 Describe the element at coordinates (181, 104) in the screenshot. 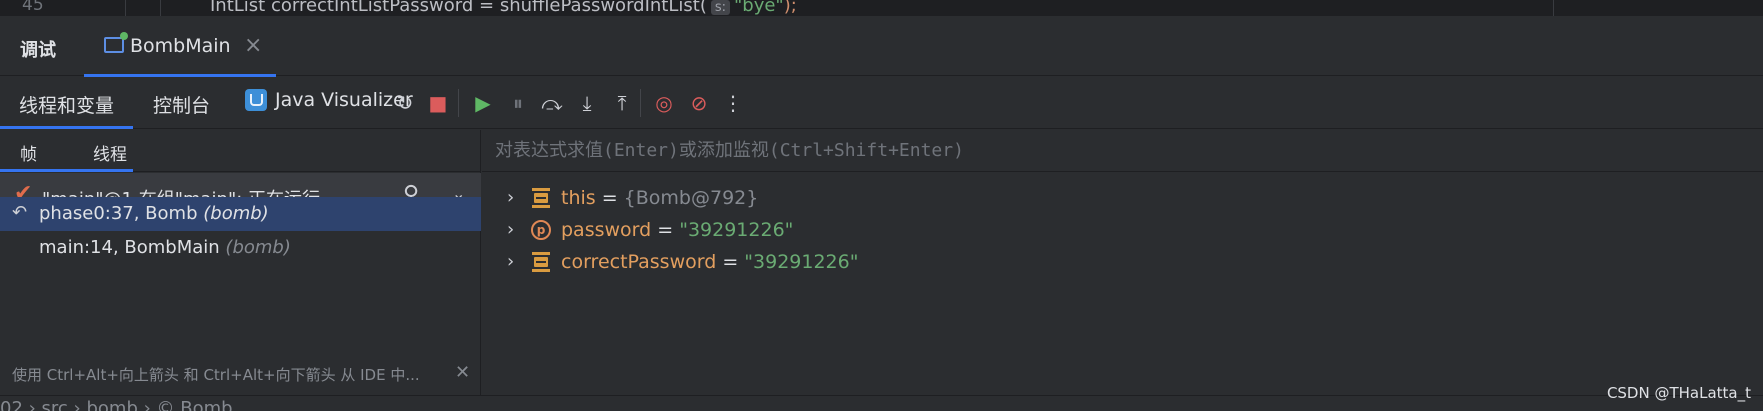

I see `tab-console: 控制台` at that location.